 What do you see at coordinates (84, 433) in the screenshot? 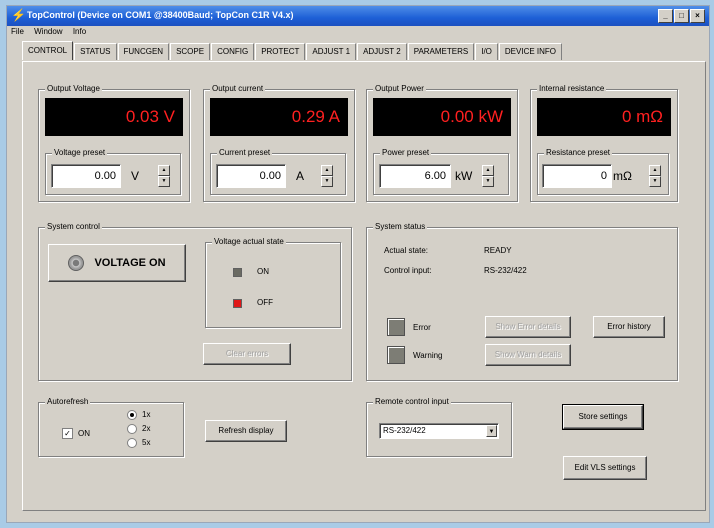
I see `autorefresh-on-label: ON` at bounding box center [84, 433].